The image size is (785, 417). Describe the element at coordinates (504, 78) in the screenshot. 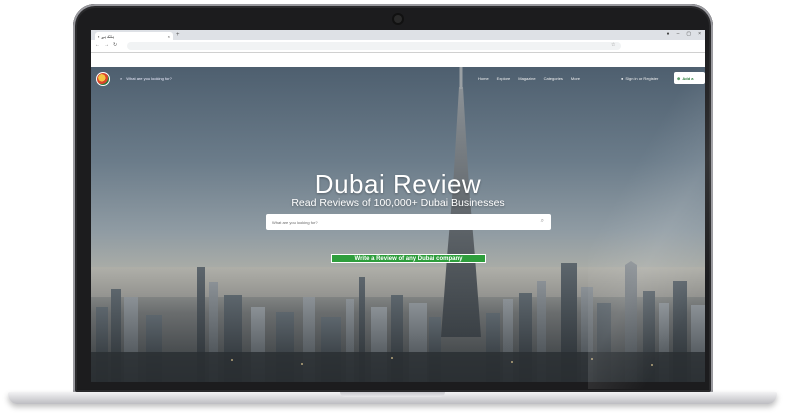

I see `nav-link-explore: Explore` at that location.